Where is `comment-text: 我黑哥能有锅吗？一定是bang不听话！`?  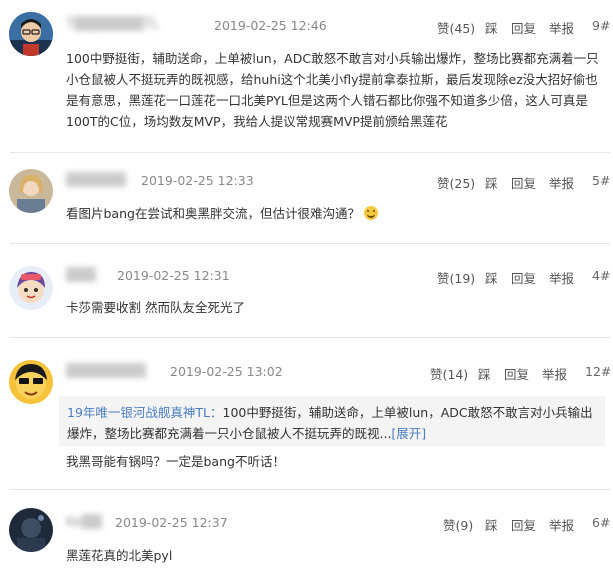
comment-text: 我黑哥能有锅吗？一定是bang不听话！ is located at coordinates (175, 461).